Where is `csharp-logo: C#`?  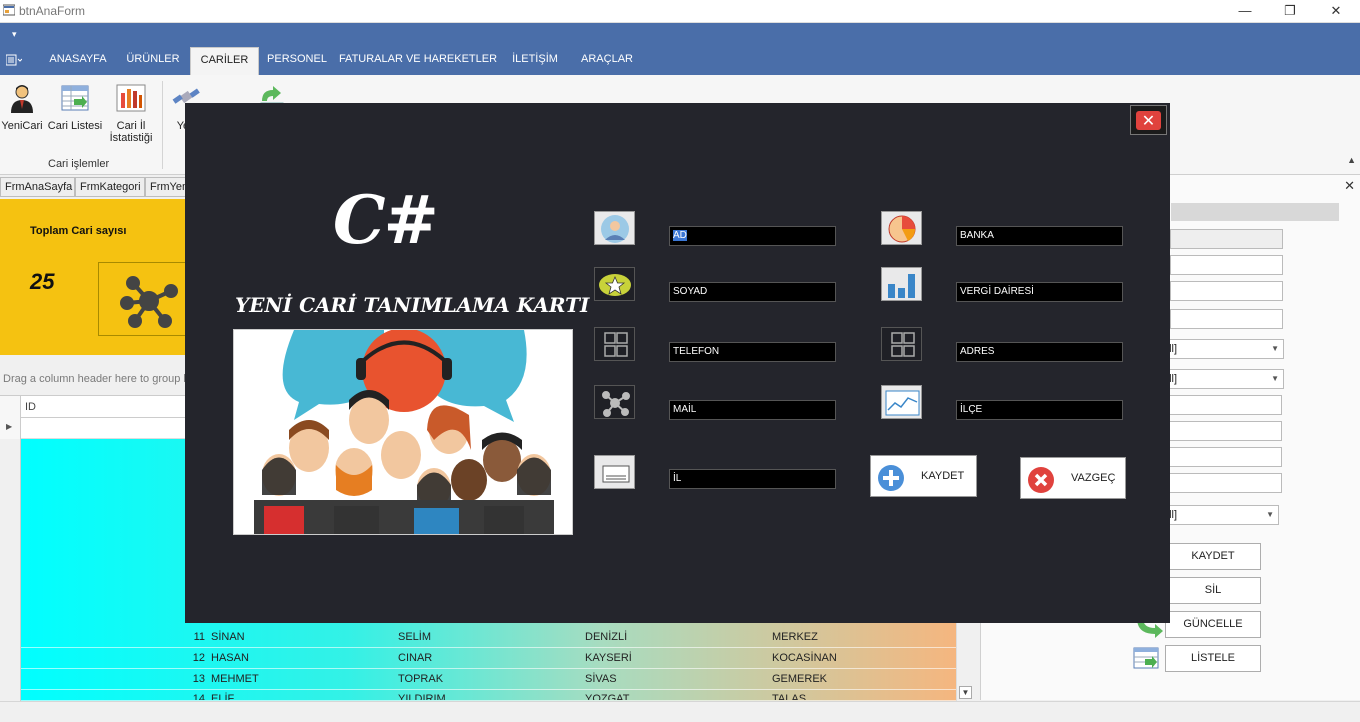 csharp-logo: C# is located at coordinates (386, 220).